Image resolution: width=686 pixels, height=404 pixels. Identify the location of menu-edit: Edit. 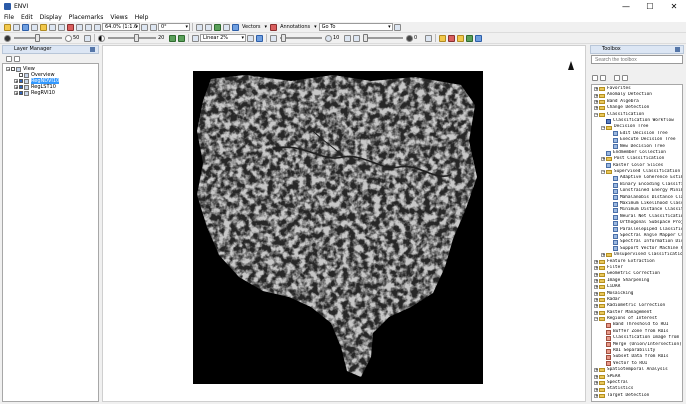
(27, 17).